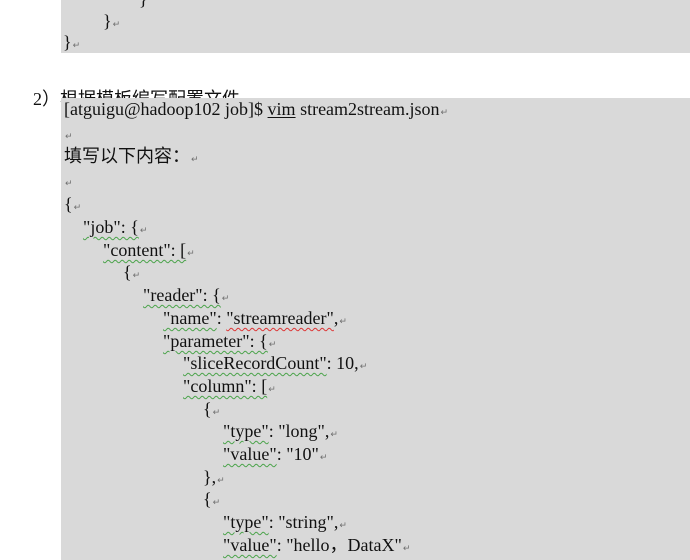  I want to click on json-line: "column": [↵, so click(229, 386).